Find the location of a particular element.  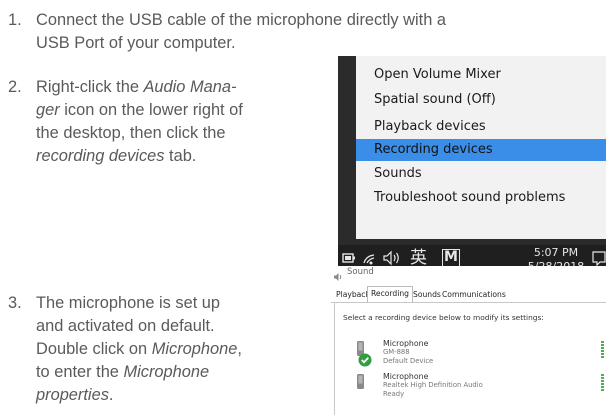

step-text-part: tab. is located at coordinates (180, 156).